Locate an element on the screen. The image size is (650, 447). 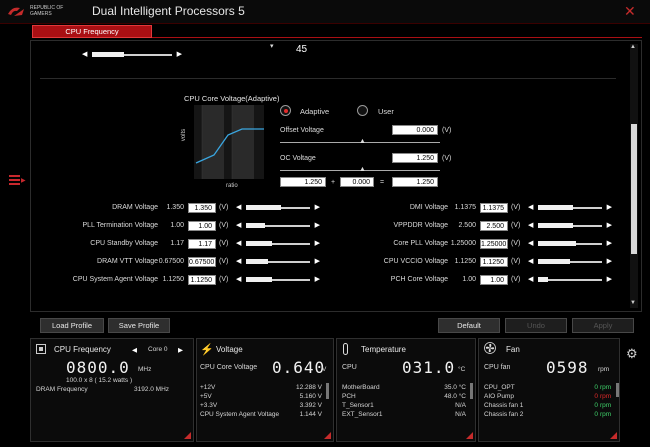
voltage-label: DMI Voltage is located at coordinates (428, 207).